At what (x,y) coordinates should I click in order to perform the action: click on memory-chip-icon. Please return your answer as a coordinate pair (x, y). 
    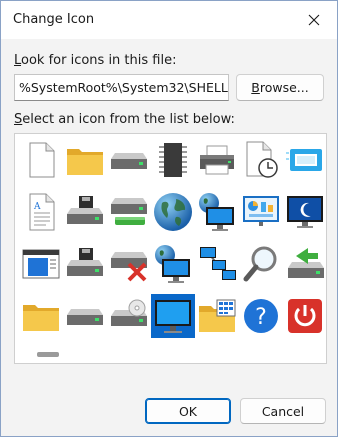
    Looking at the image, I should click on (173, 160).